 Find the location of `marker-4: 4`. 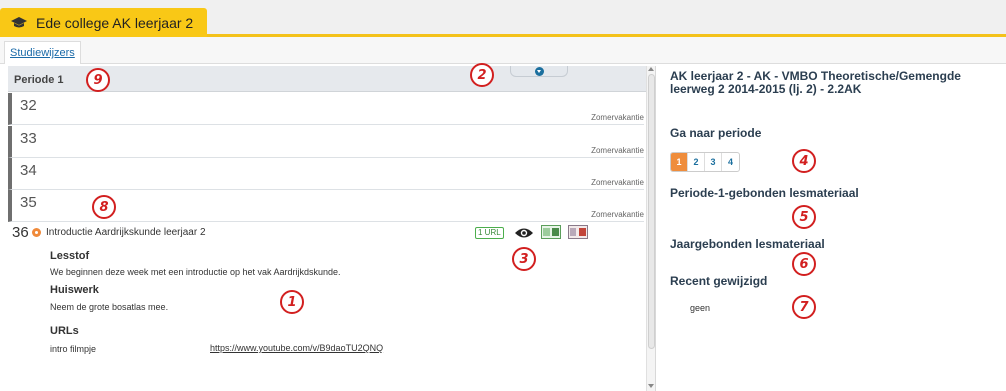

marker-4: 4 is located at coordinates (804, 161).